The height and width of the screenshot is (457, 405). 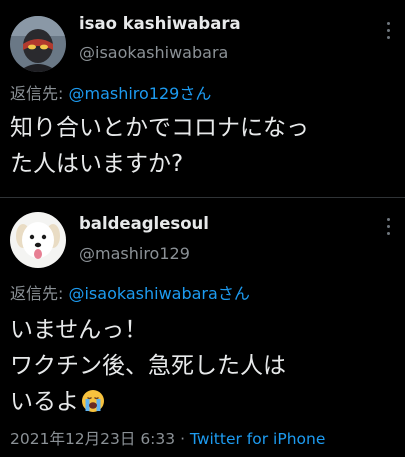 What do you see at coordinates (142, 293) in the screenshot?
I see `reply-mention-link: @isaokashiwabara` at bounding box center [142, 293].